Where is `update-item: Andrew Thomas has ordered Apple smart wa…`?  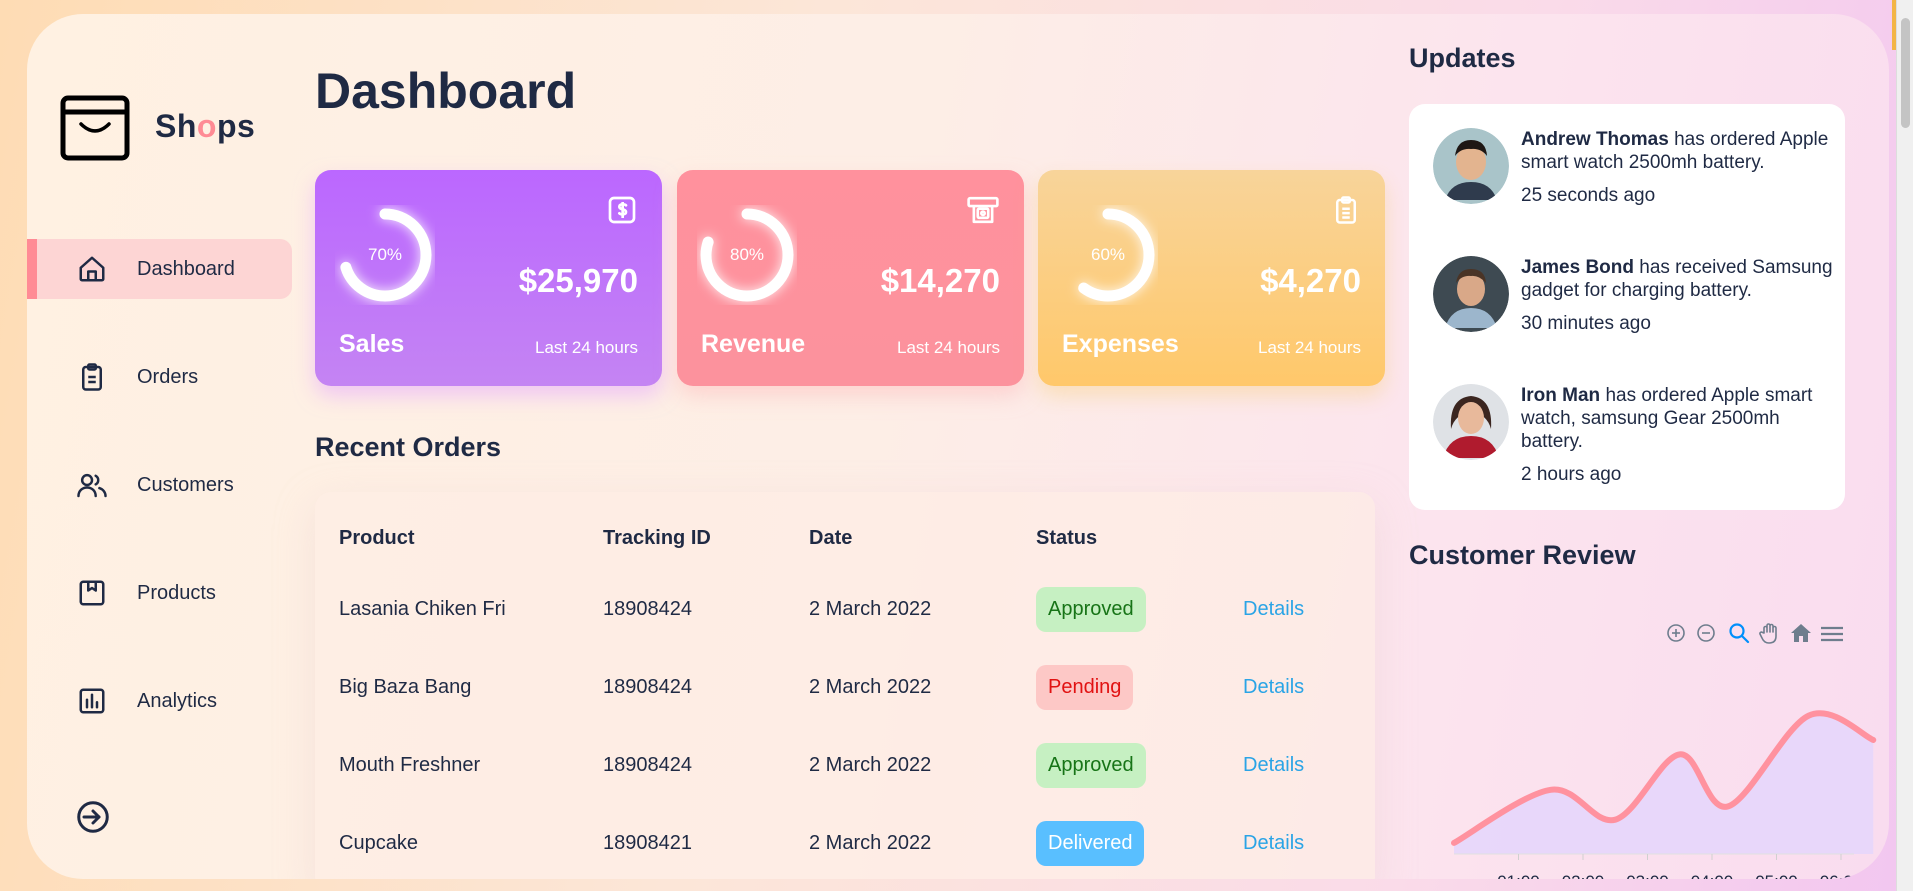 update-item: Andrew Thomas has ordered Apple smart wa… is located at coordinates (1637, 167).